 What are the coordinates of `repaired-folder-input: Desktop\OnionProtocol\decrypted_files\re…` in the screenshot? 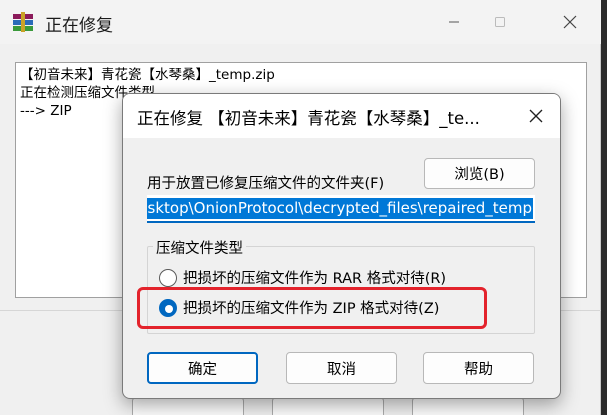 It's located at (341, 209).